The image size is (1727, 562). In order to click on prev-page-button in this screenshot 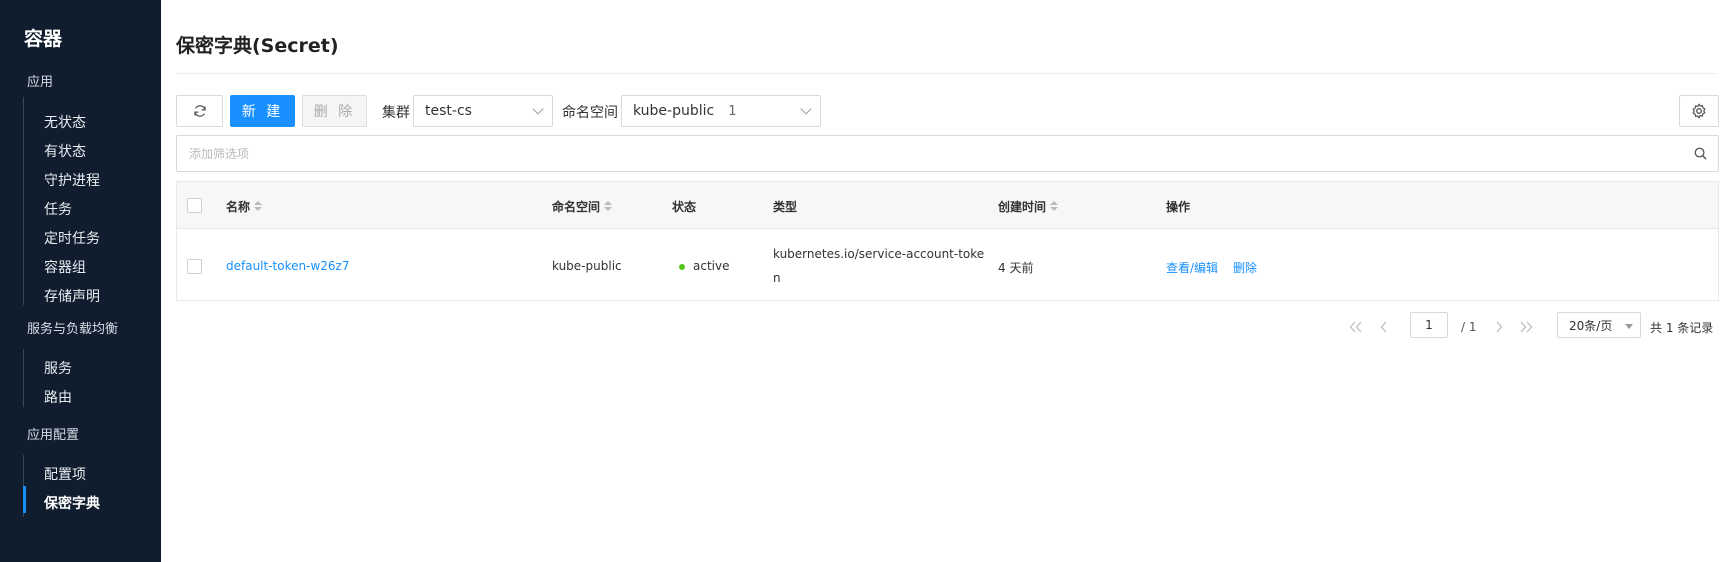, I will do `click(1384, 327)`.